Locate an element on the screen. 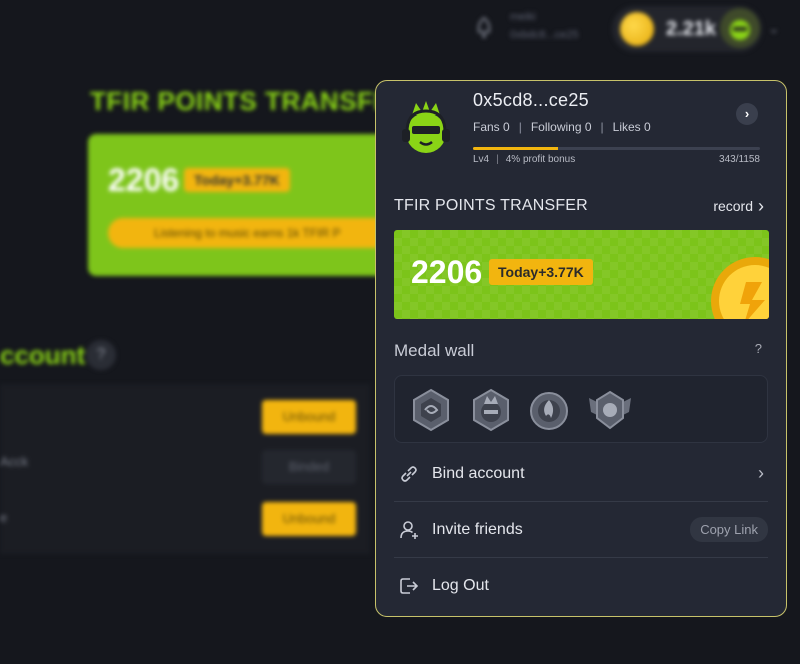 This screenshot has height=664, width=800. medal-flame-icon is located at coordinates (549, 410).